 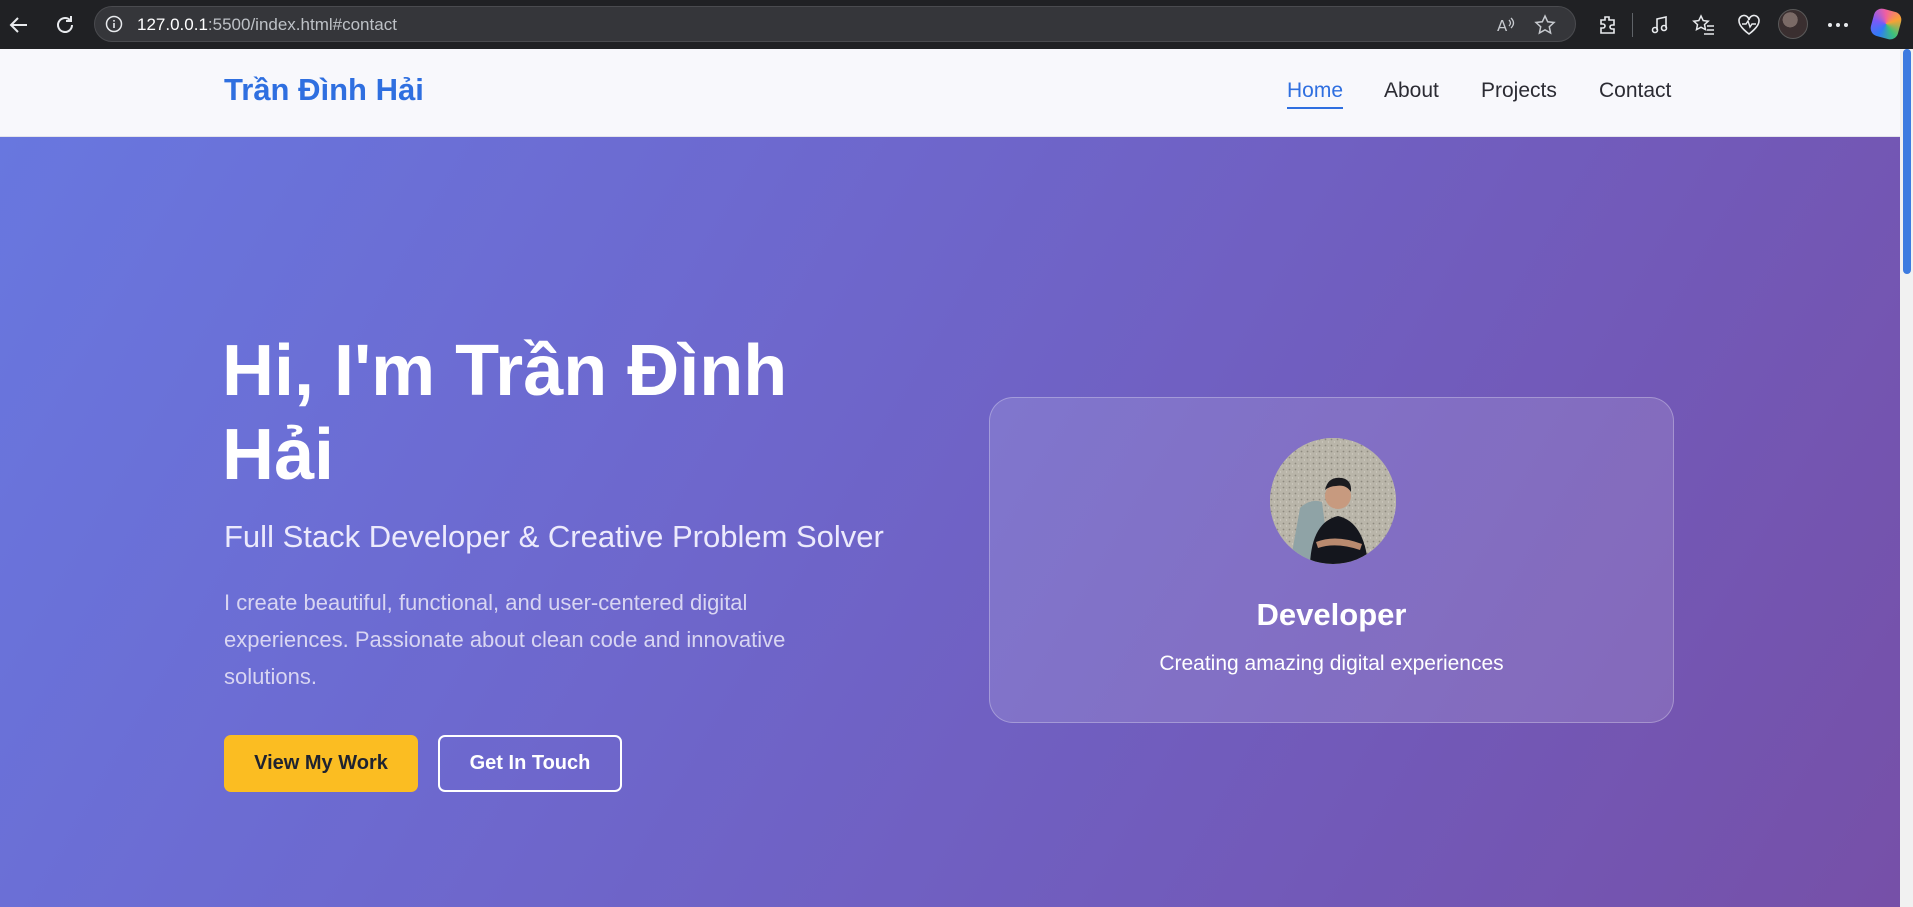 I want to click on favorites-icon, so click(x=1704, y=25).